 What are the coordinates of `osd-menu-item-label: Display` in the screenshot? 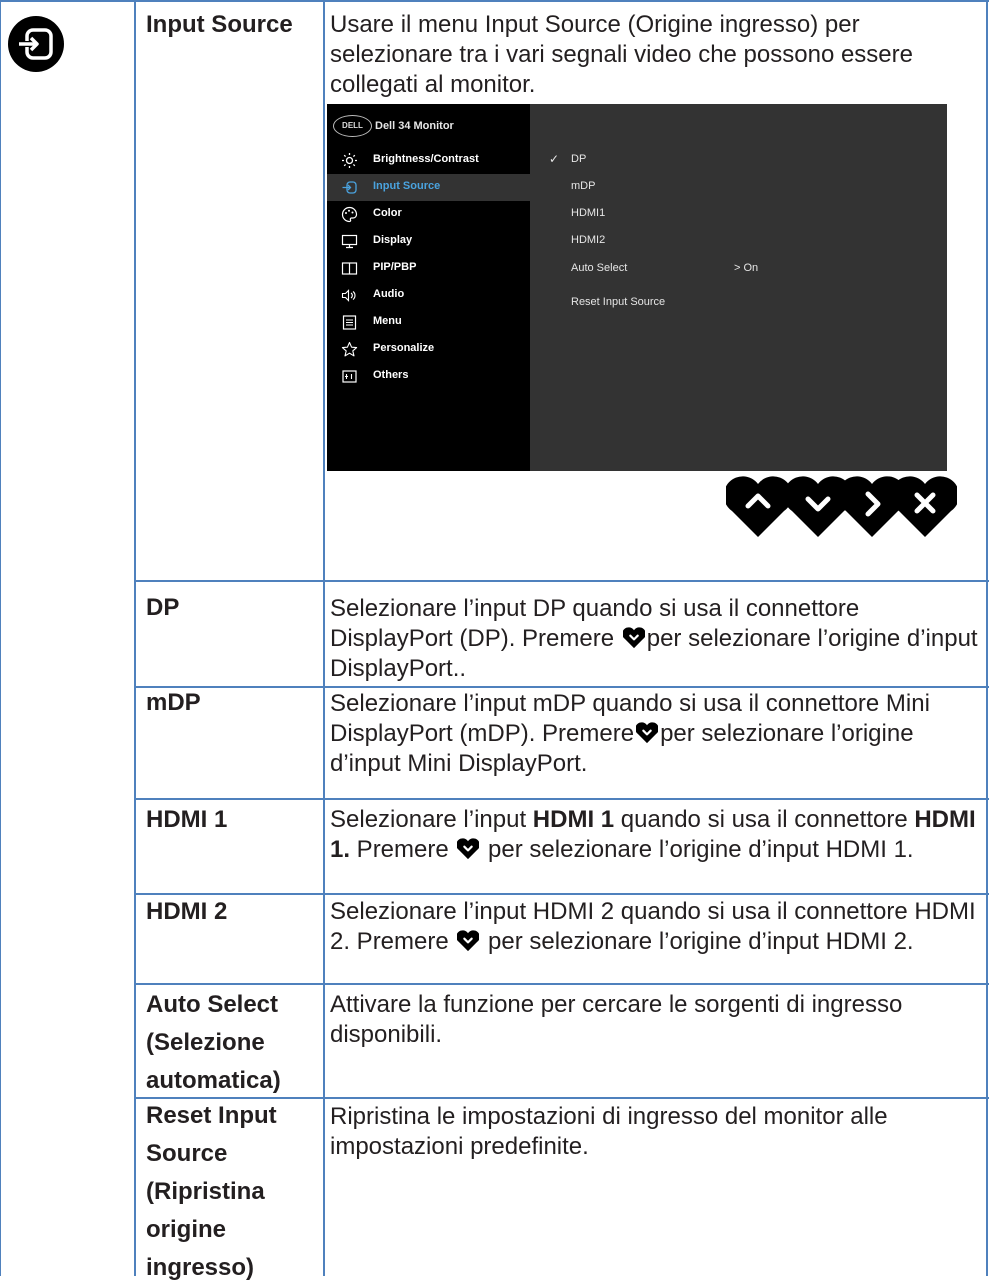 It's located at (393, 240).